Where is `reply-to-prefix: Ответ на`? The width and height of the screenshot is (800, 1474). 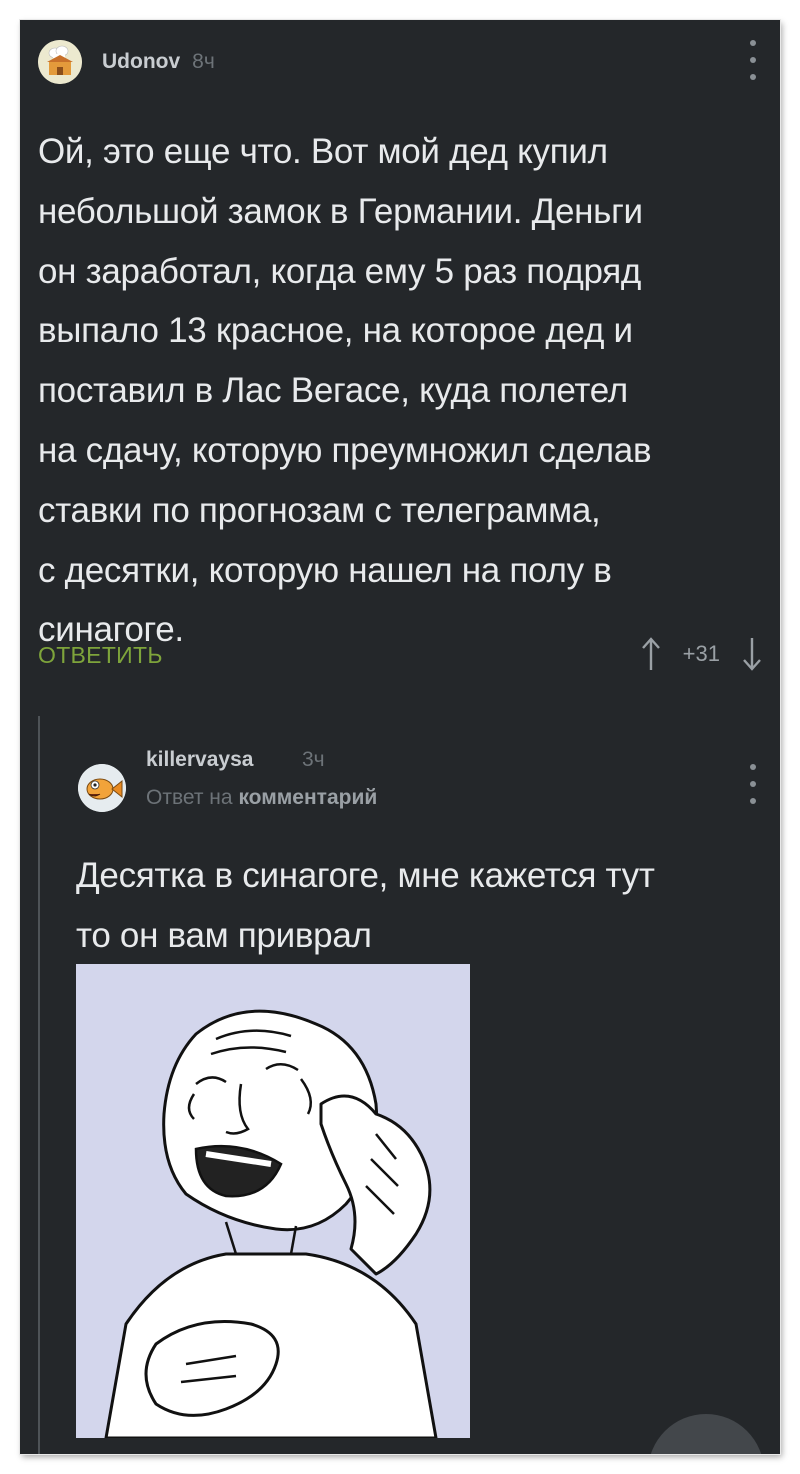
reply-to-prefix: Ответ на is located at coordinates (189, 797).